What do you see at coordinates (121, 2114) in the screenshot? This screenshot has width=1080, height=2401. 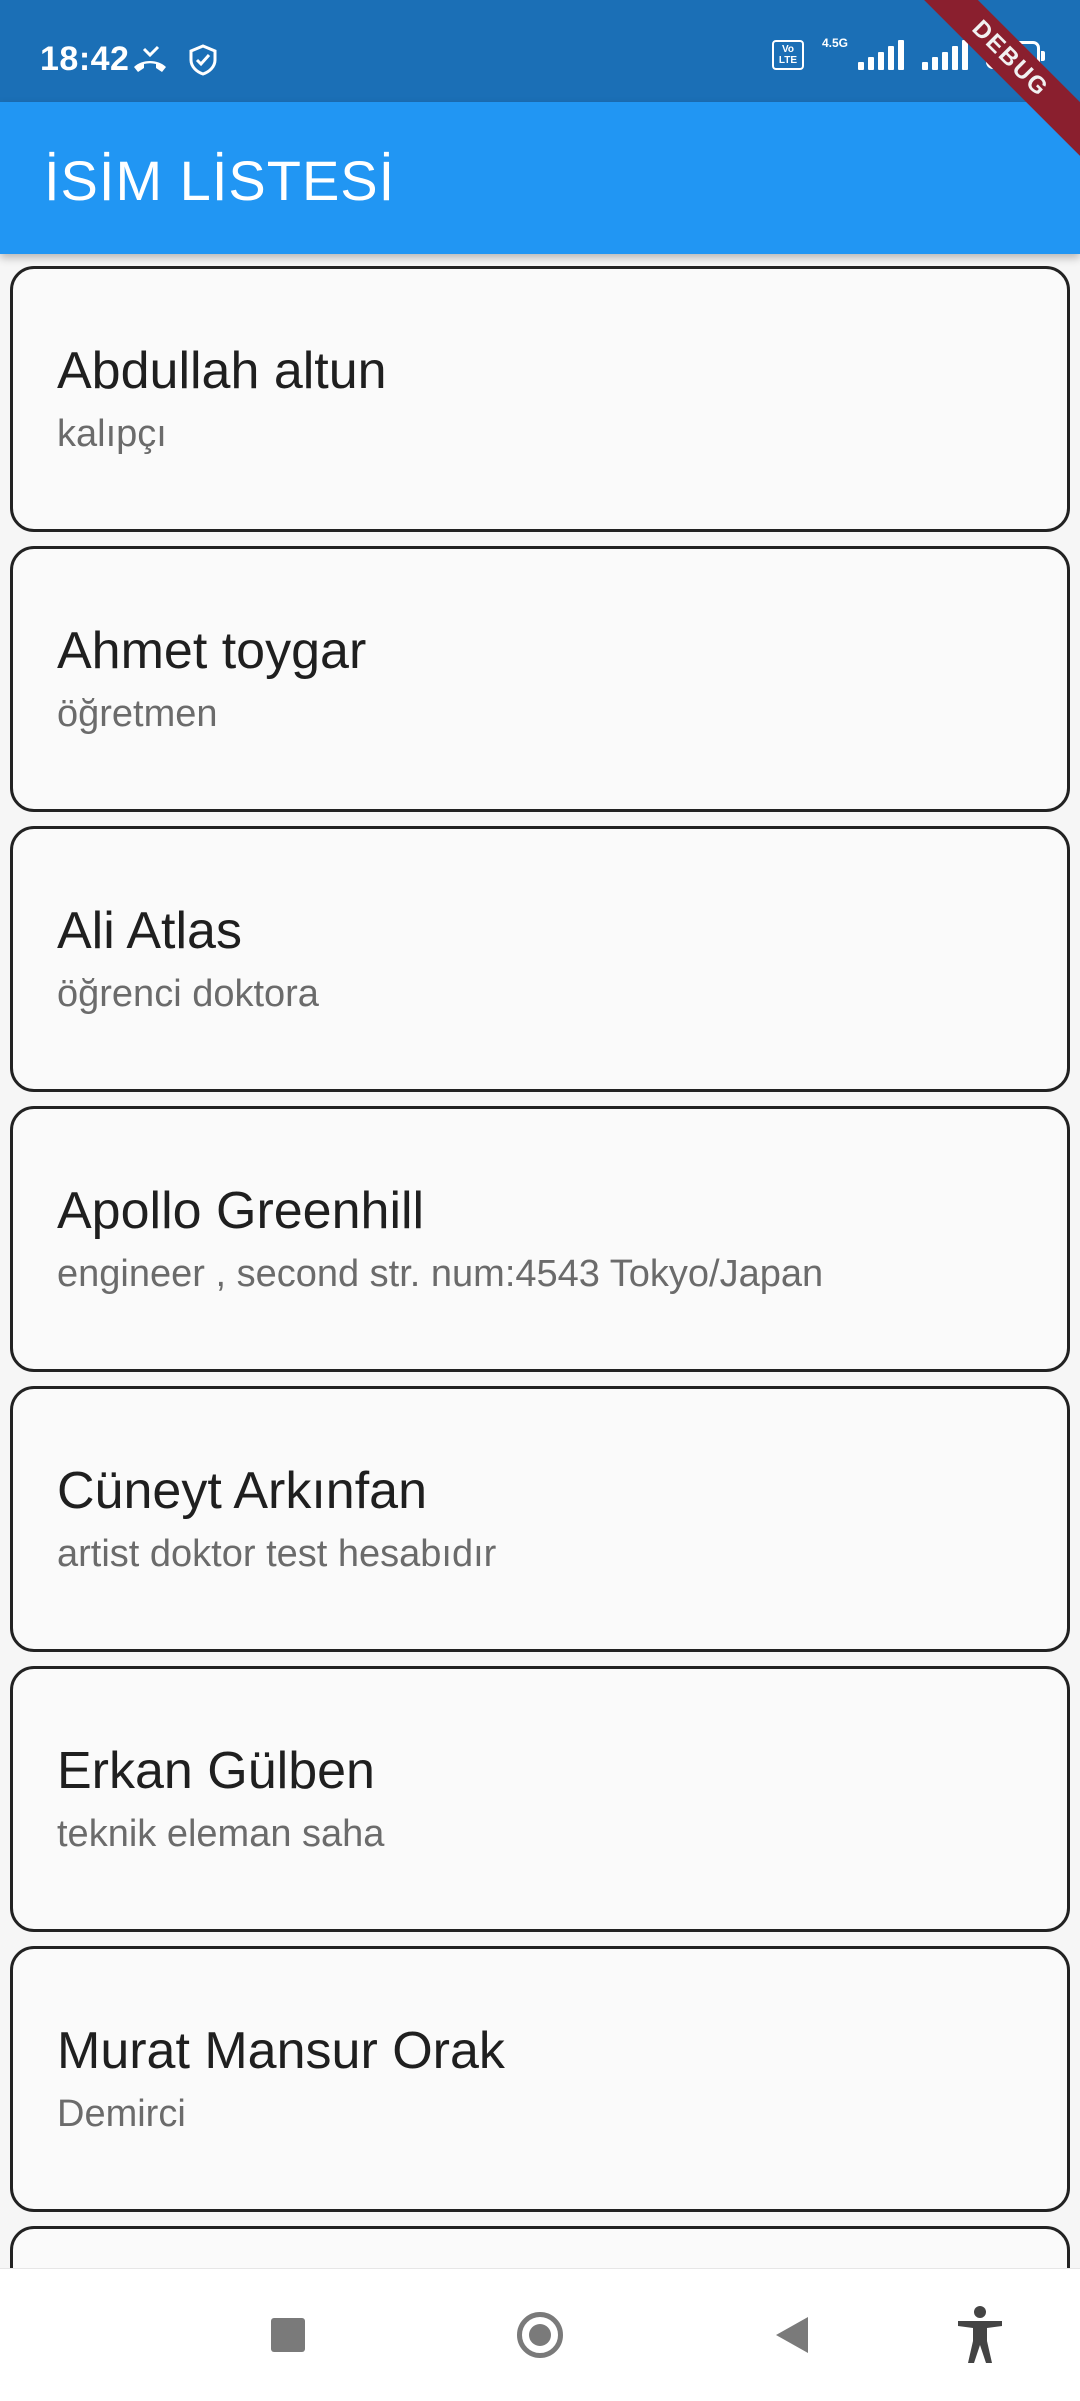 I see `person-detail: Demirci` at bounding box center [121, 2114].